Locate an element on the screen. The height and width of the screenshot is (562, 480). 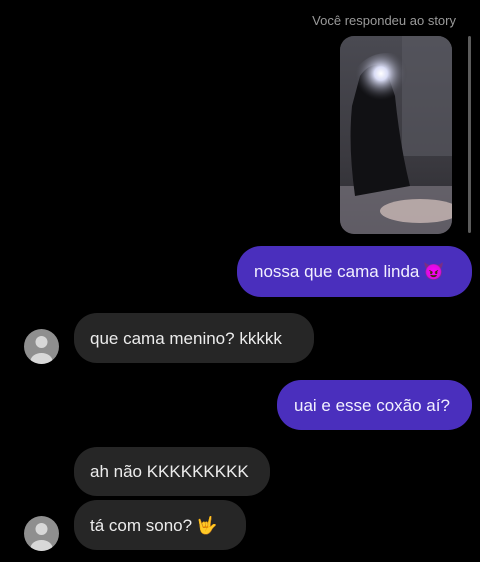
message-bubble-outgoing: uai e esse coxão aí? is located at coordinates (374, 405).